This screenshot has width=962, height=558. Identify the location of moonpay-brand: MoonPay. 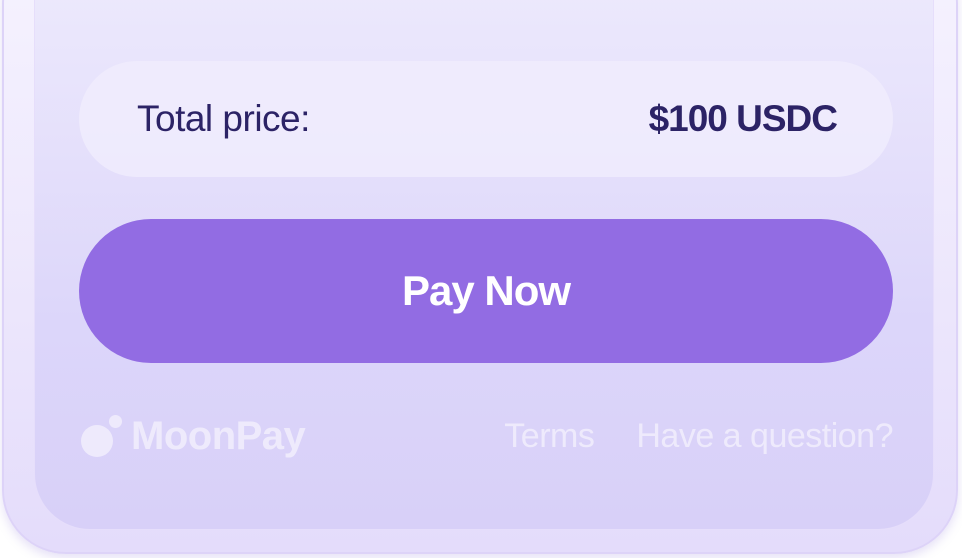
(192, 436).